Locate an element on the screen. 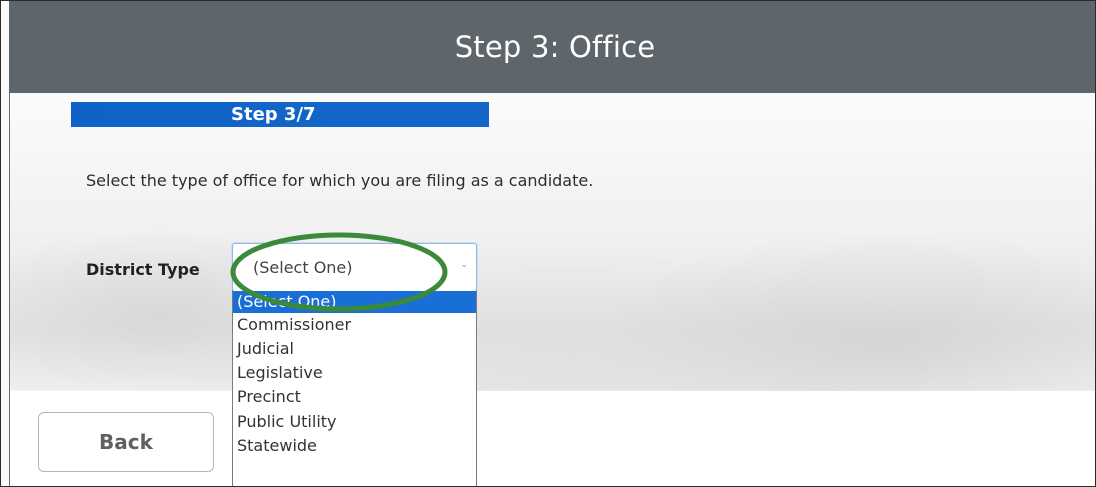 The height and width of the screenshot is (487, 1096). dropdown-option: Judicial is located at coordinates (354, 349).